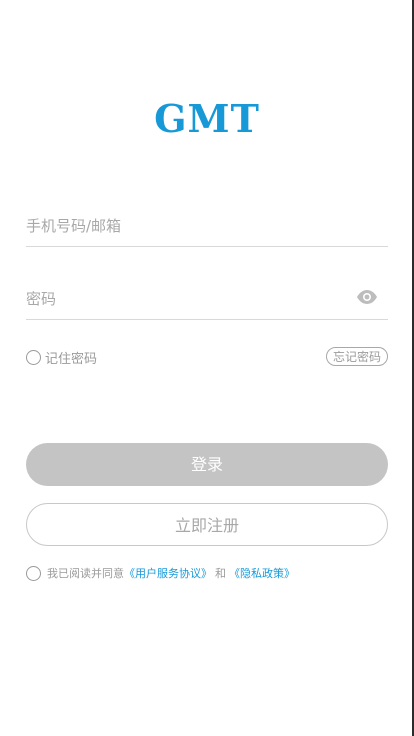 The height and width of the screenshot is (736, 414). I want to click on remember-radio, so click(33, 357).